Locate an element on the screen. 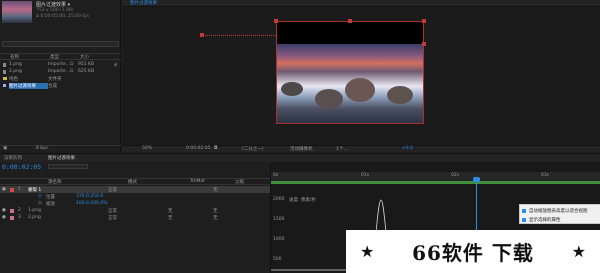 This screenshot has height=273, width=600. comp-canvas is located at coordinates (350, 72).